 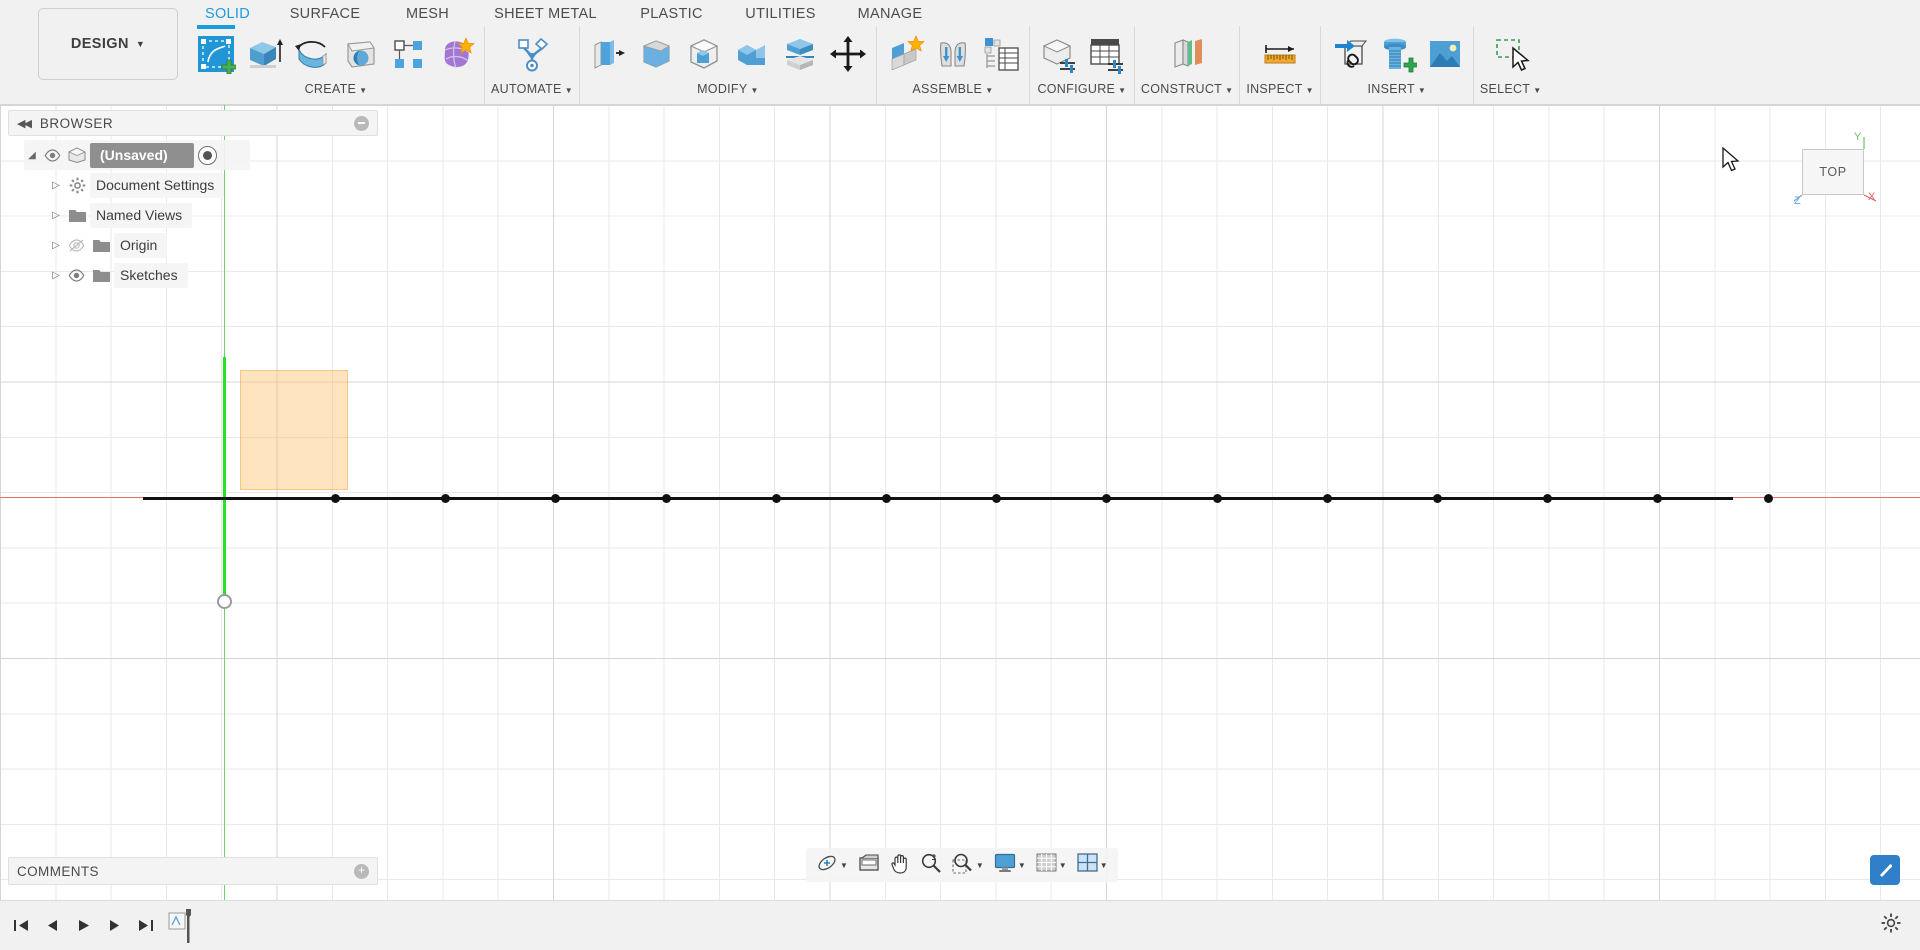 I want to click on panel-label: CONSTRUCT ▼, so click(x=1187, y=90).